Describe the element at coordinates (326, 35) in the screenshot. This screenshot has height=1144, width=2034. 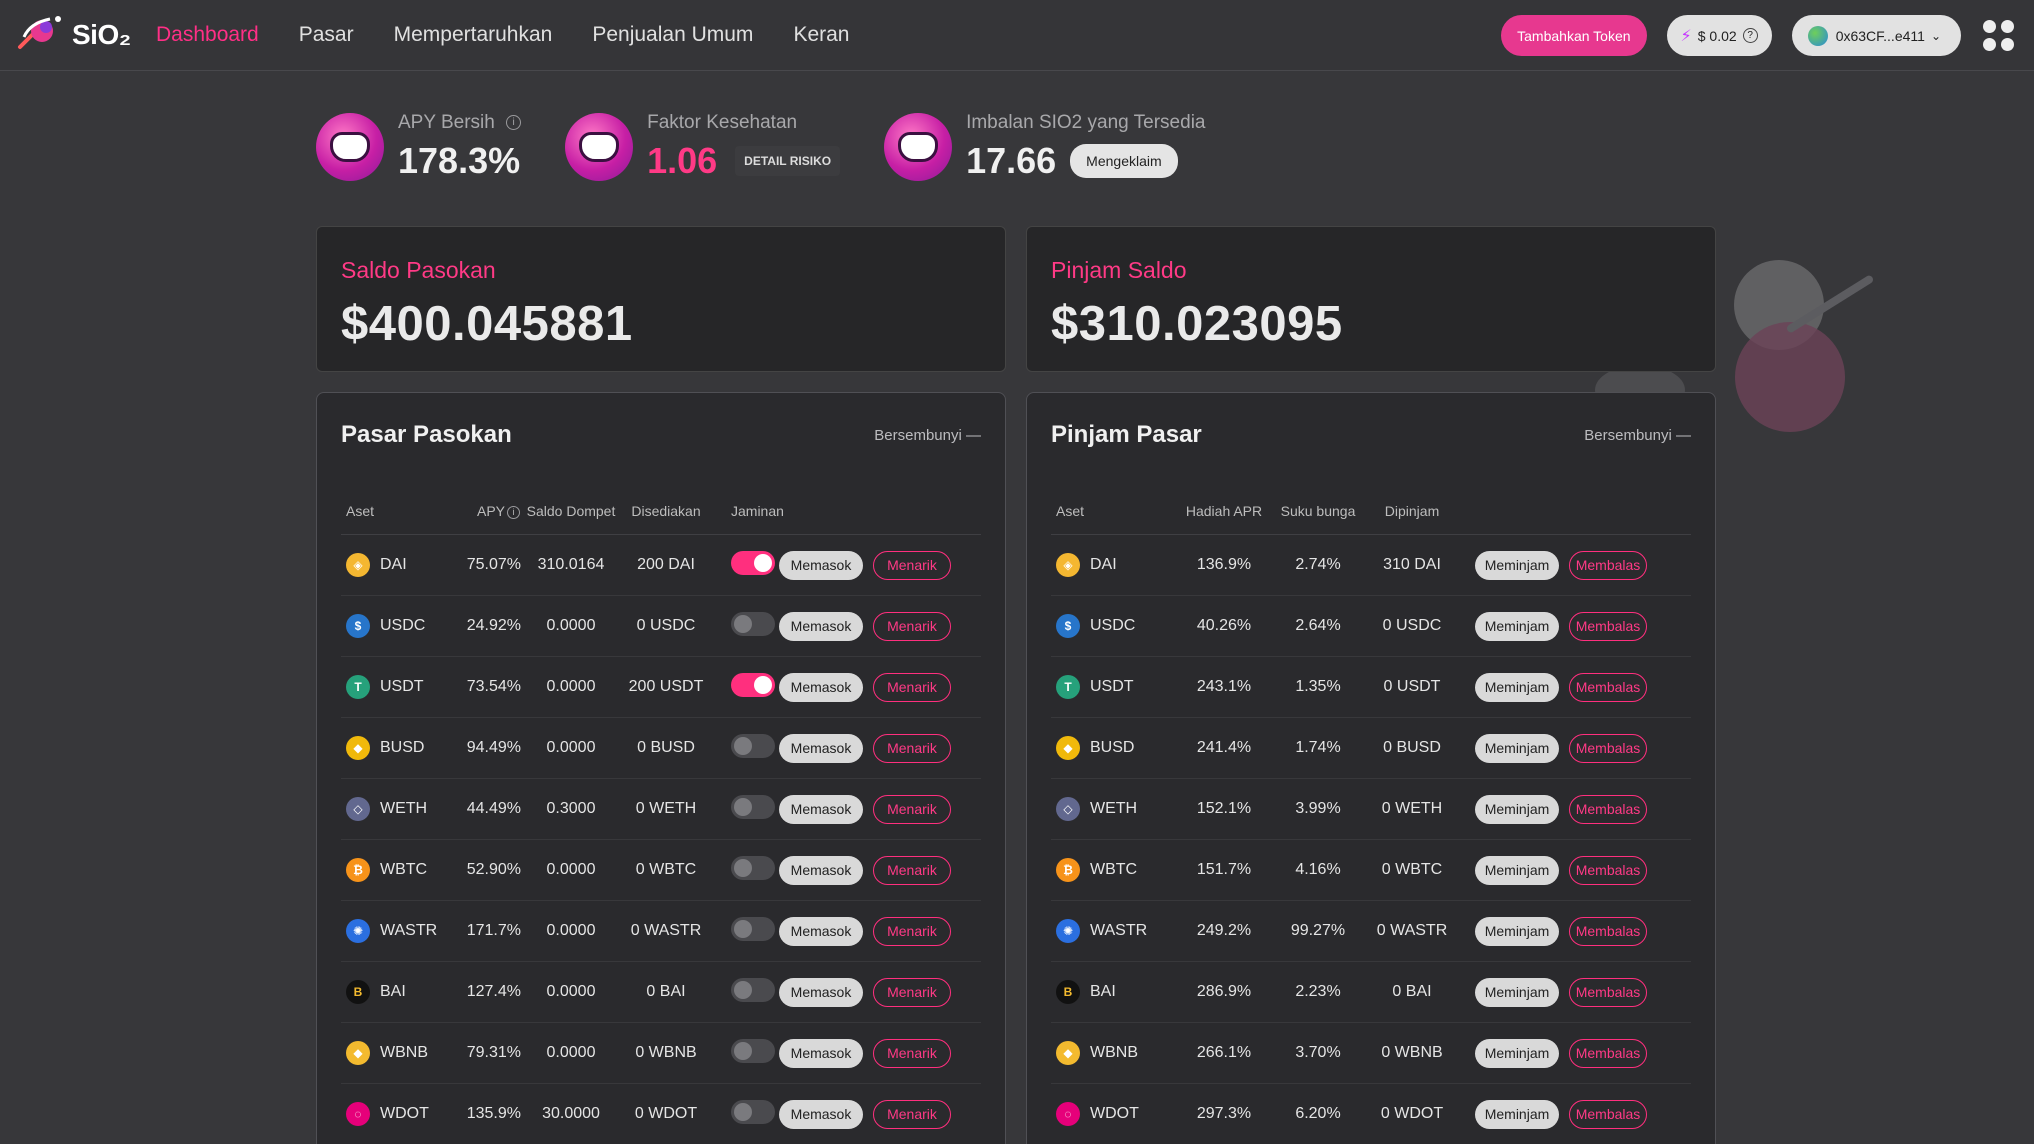
I see `nav-pasar: Pasar` at that location.